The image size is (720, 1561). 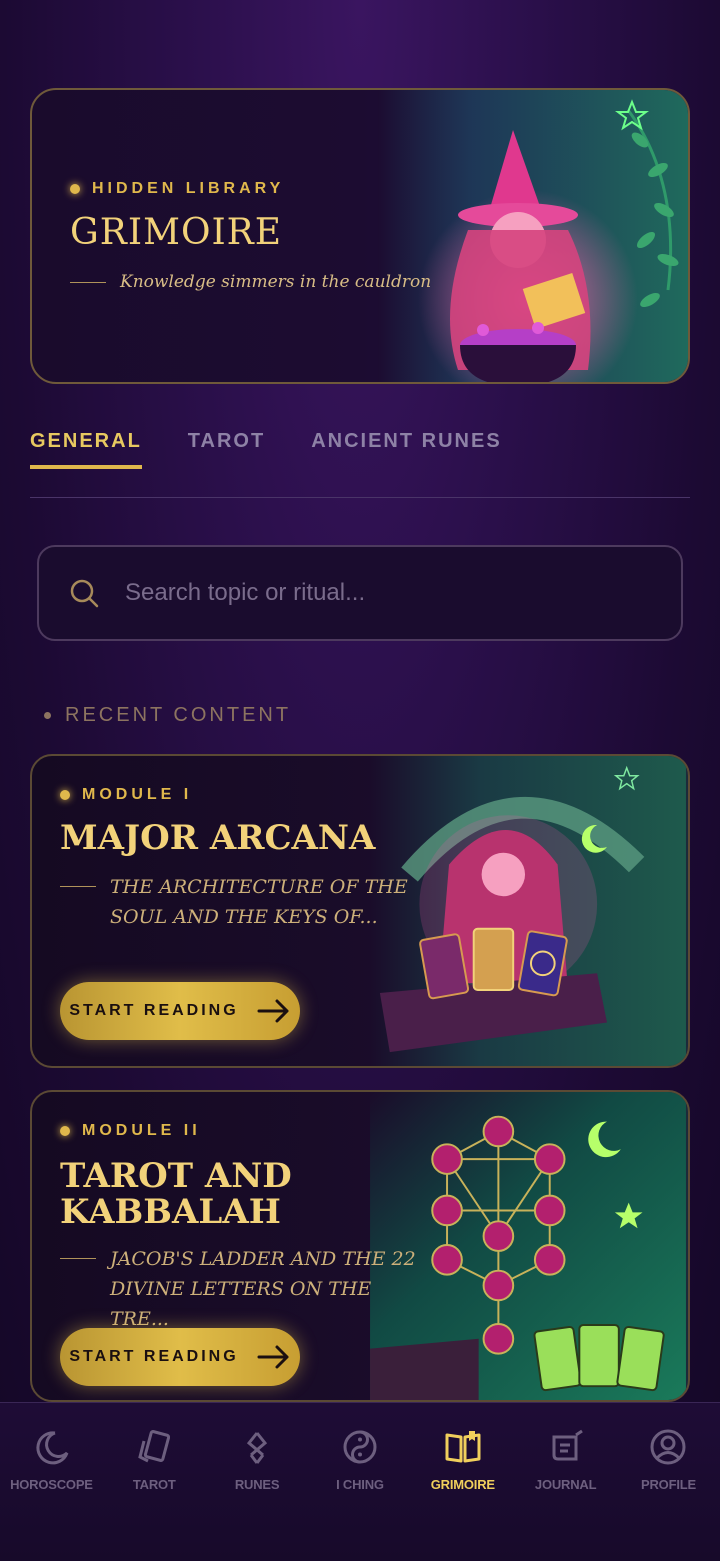 What do you see at coordinates (137, 794) in the screenshot?
I see `module-1-eyebrow-label: MODULE I` at bounding box center [137, 794].